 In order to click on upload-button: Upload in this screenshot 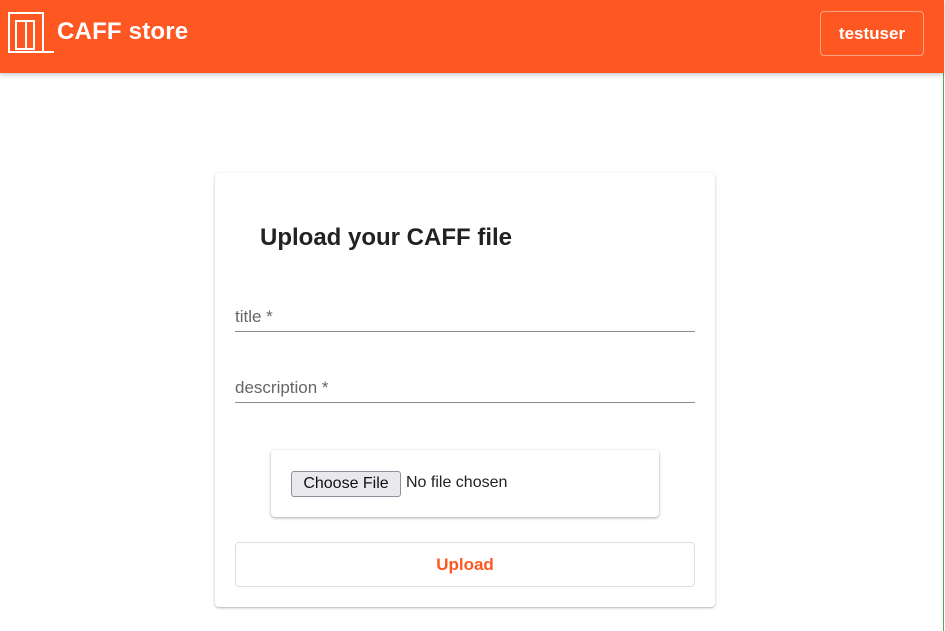, I will do `click(465, 564)`.